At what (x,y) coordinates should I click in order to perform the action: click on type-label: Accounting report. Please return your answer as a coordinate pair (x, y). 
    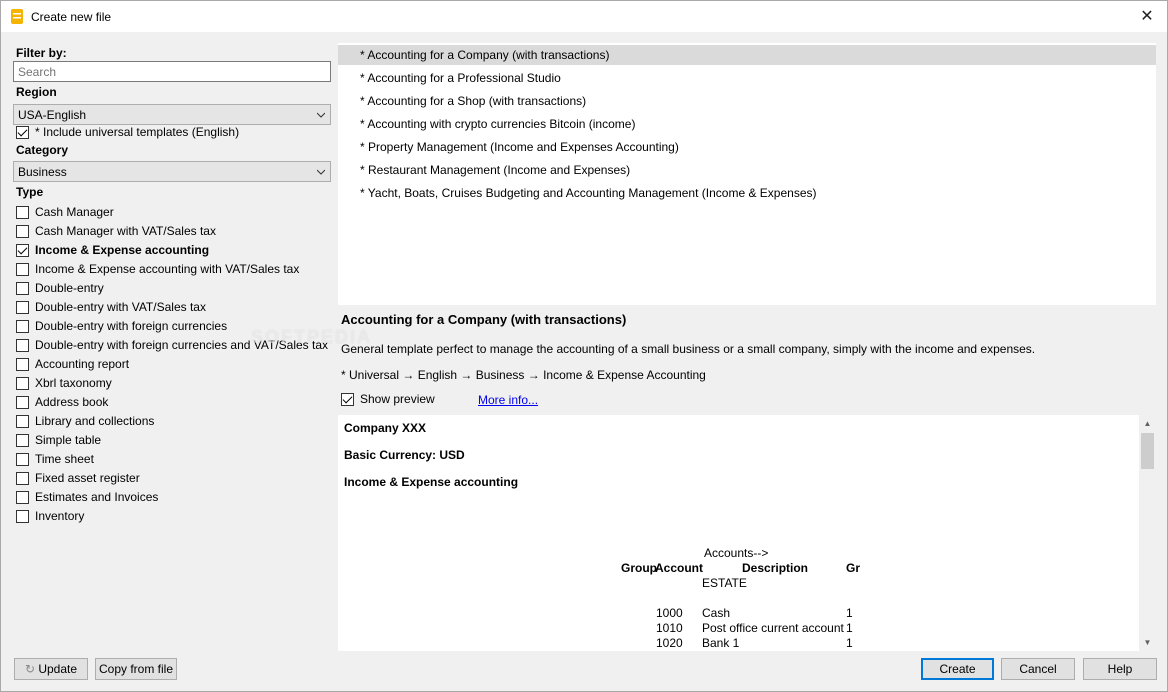
    Looking at the image, I should click on (82, 364).